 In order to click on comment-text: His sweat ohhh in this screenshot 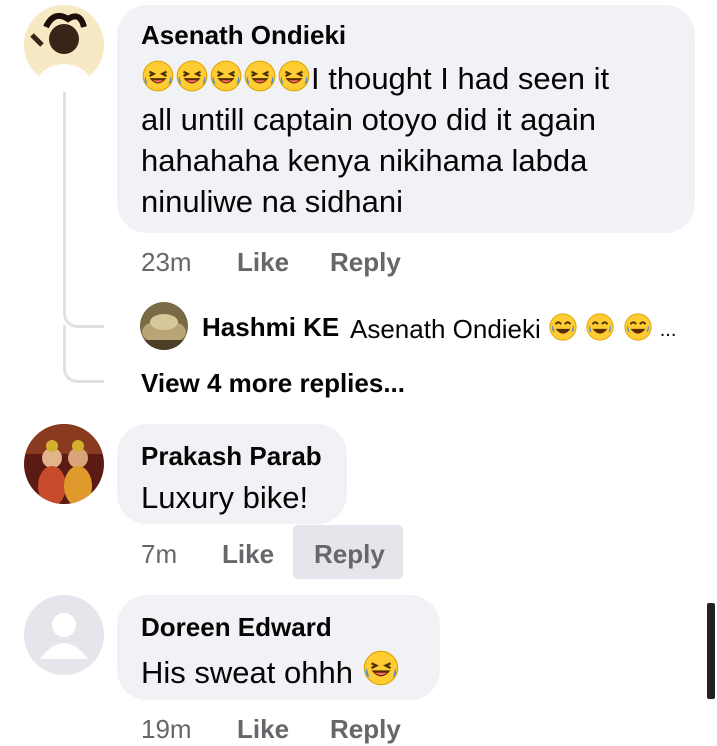, I will do `click(270, 671)`.